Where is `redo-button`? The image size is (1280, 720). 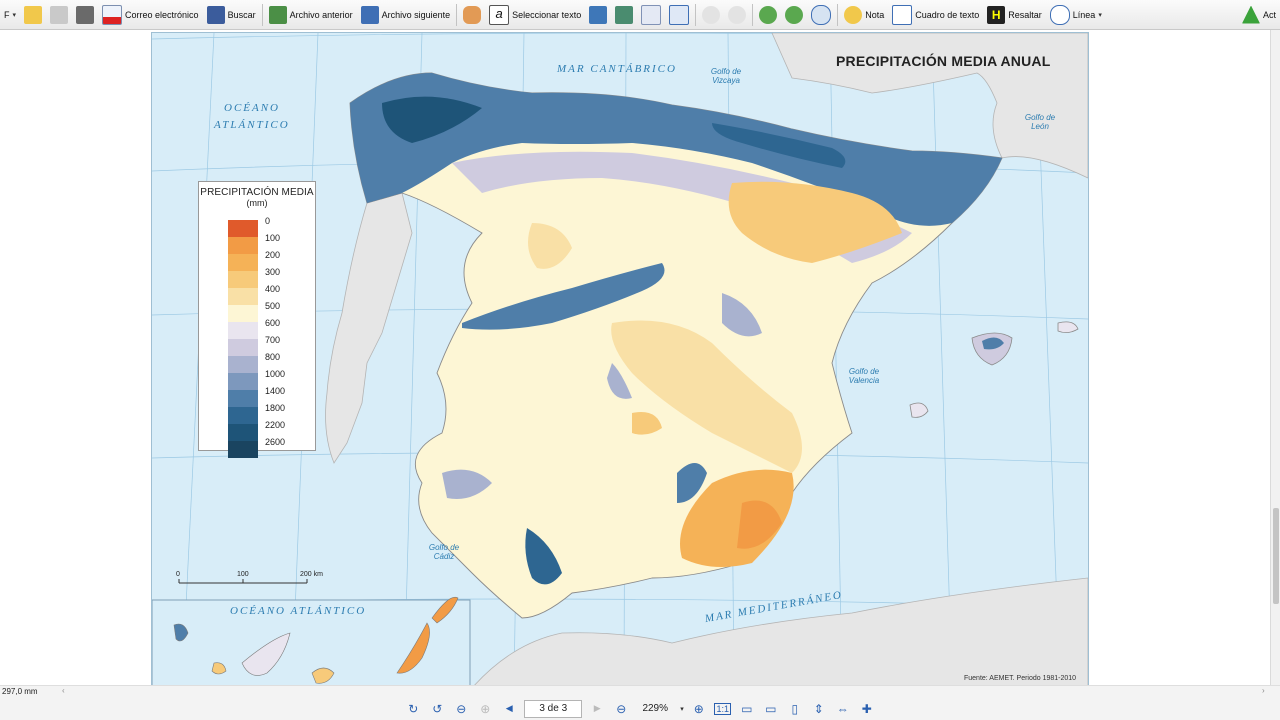
redo-button is located at coordinates (737, 15).